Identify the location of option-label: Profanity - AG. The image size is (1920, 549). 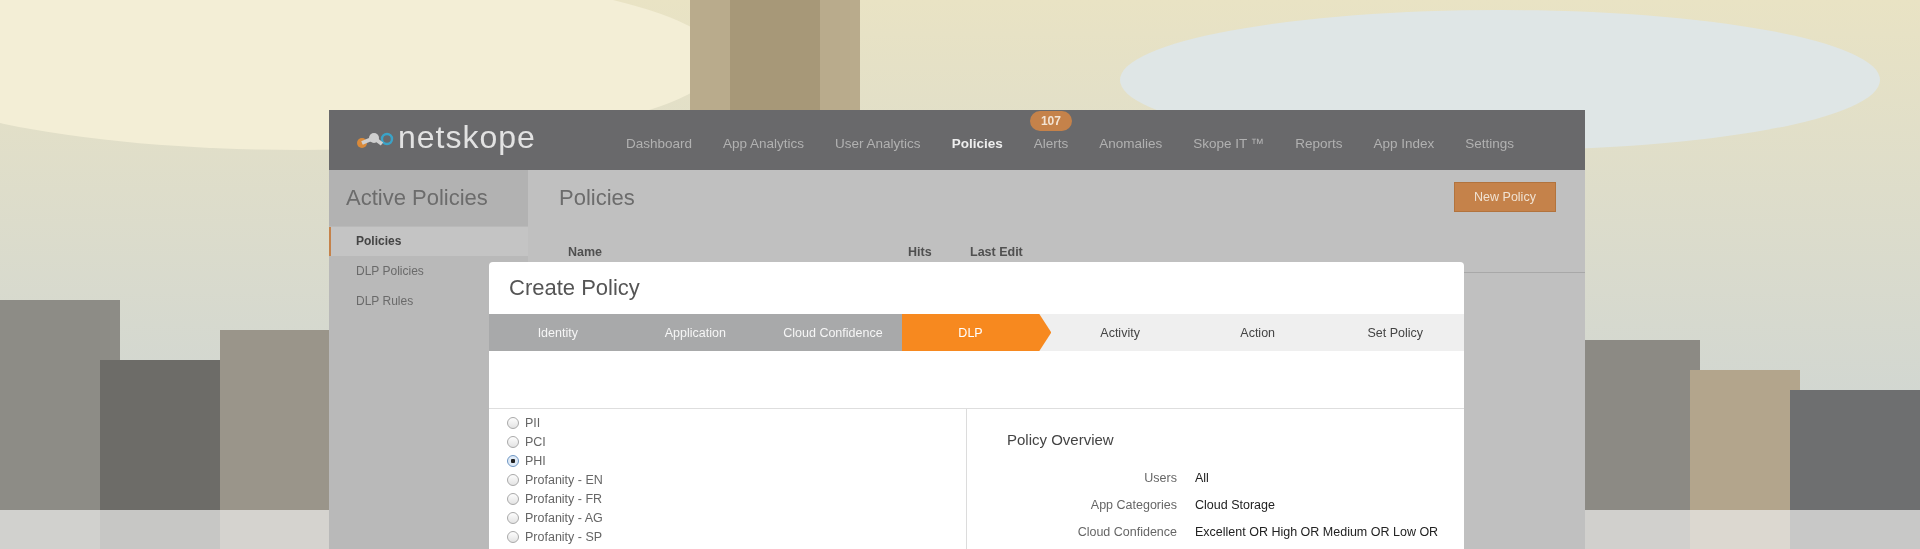
(564, 517).